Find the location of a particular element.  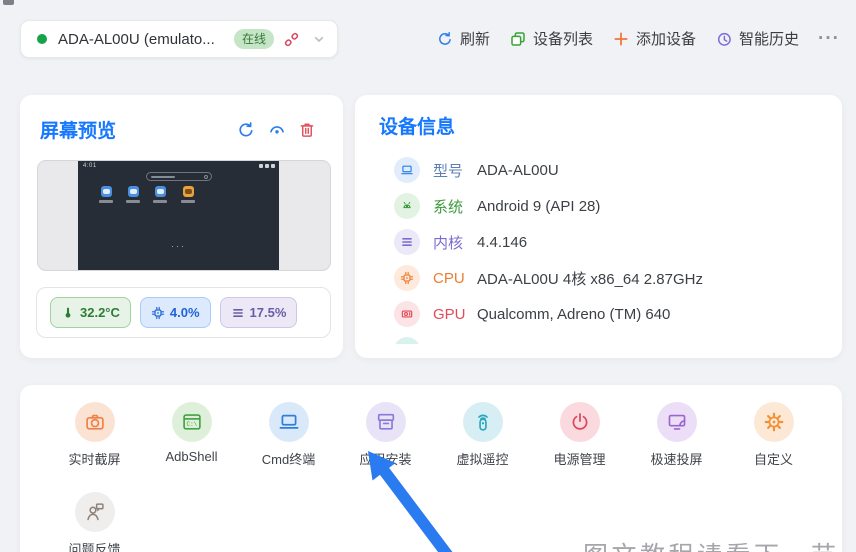

screen-preview-title: 屏幕预览 is located at coordinates (78, 131).